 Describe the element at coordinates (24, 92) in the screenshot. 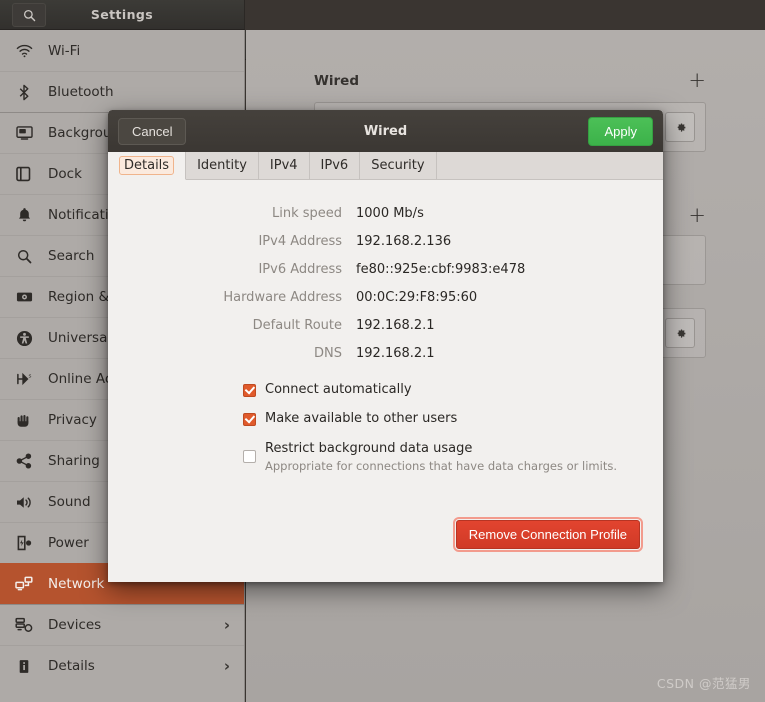

I see `bluetooth-icon` at that location.